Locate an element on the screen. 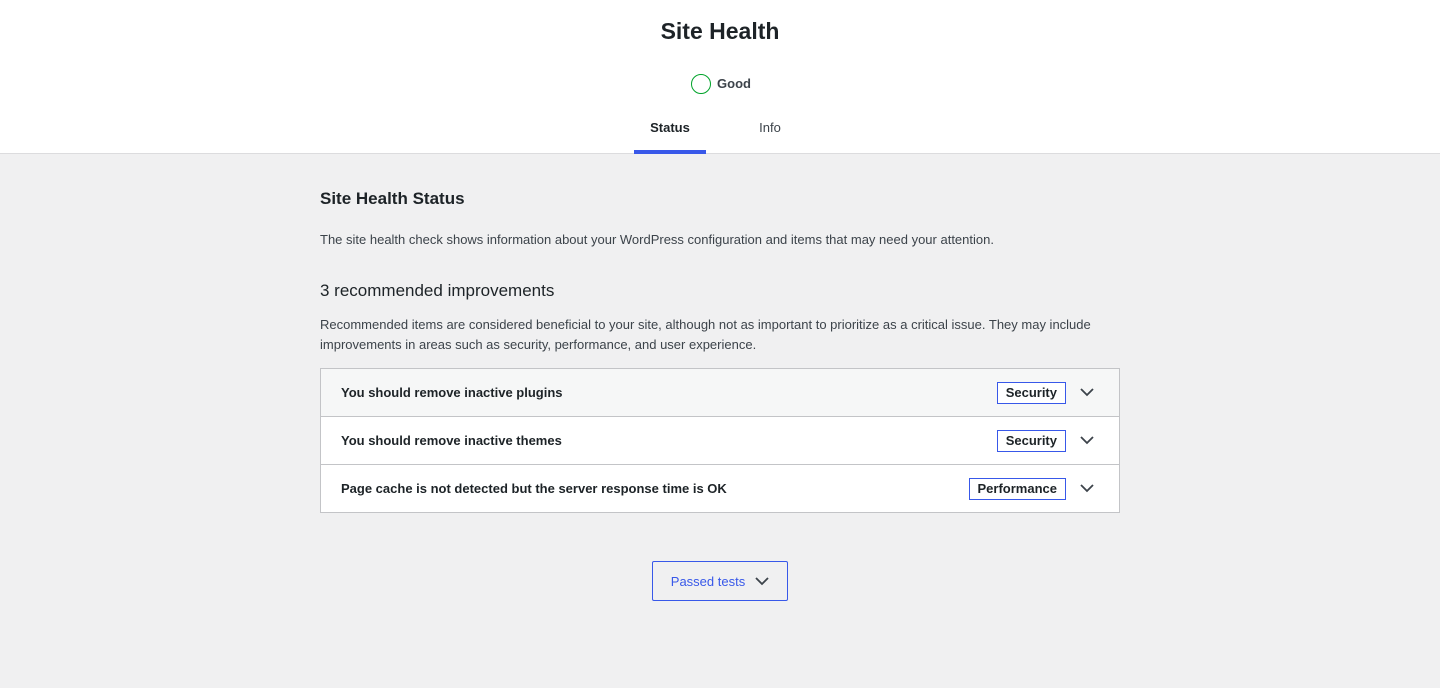 Image resolution: width=1440 pixels, height=688 pixels. status-section-title: Site Health Status is located at coordinates (392, 198).